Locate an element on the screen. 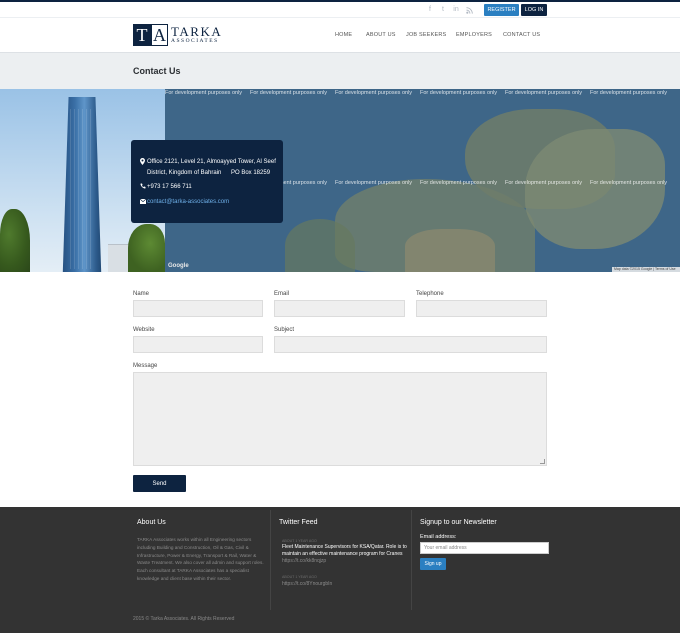 The image size is (680, 633). phone-icon is located at coordinates (143, 187).